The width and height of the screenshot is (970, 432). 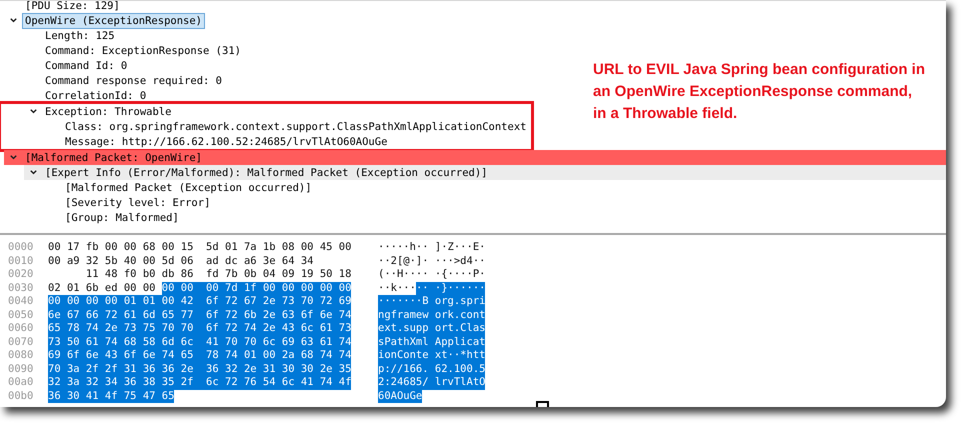 I want to click on offset-label: 0090, so click(x=21, y=369).